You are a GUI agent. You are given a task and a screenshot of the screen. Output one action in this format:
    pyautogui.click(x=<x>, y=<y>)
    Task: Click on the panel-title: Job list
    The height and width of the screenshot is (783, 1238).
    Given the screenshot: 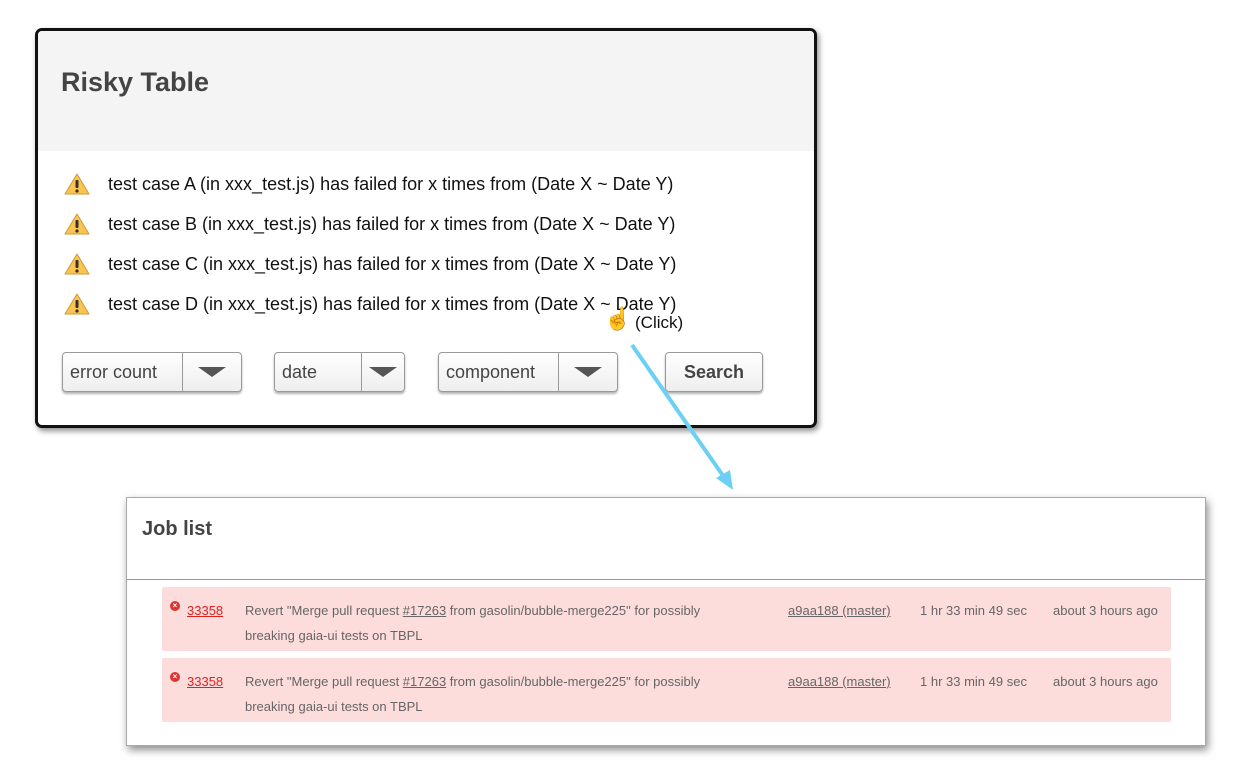 What is the action you would take?
    pyautogui.click(x=177, y=529)
    